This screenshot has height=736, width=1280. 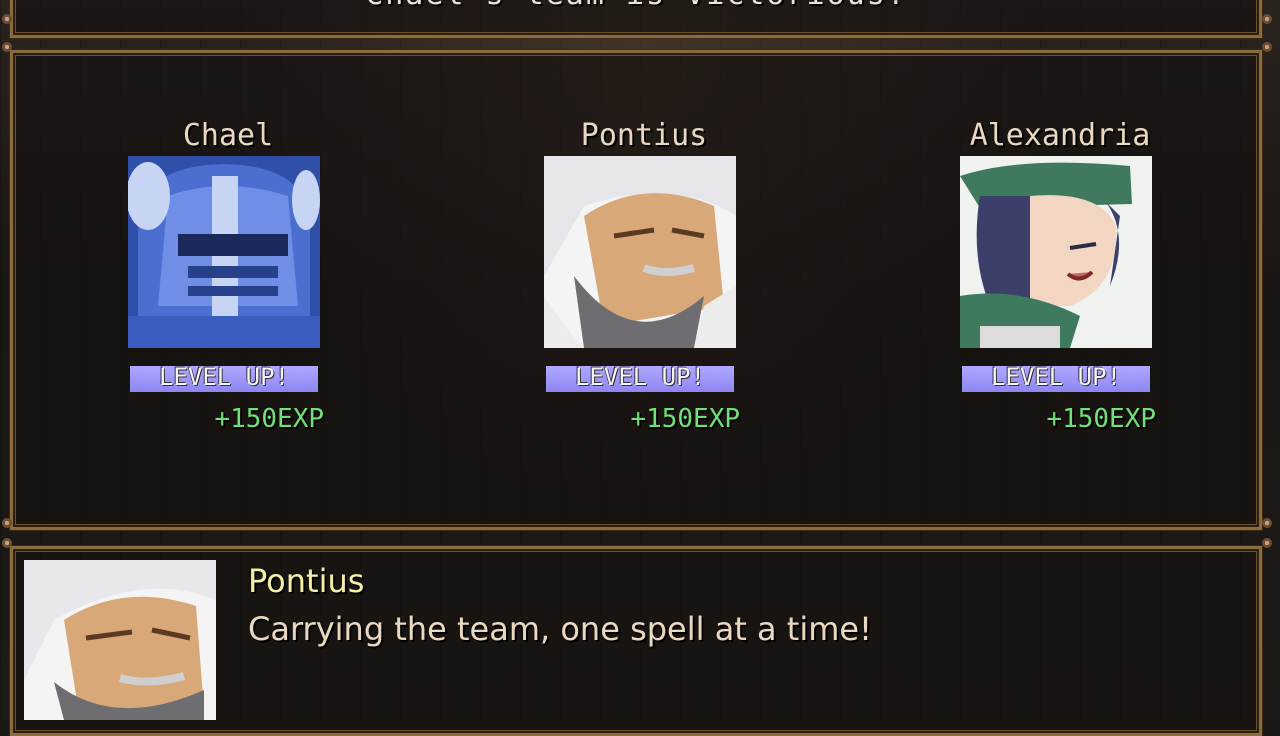 I want to click on old-mage-portrait, so click(x=640, y=252).